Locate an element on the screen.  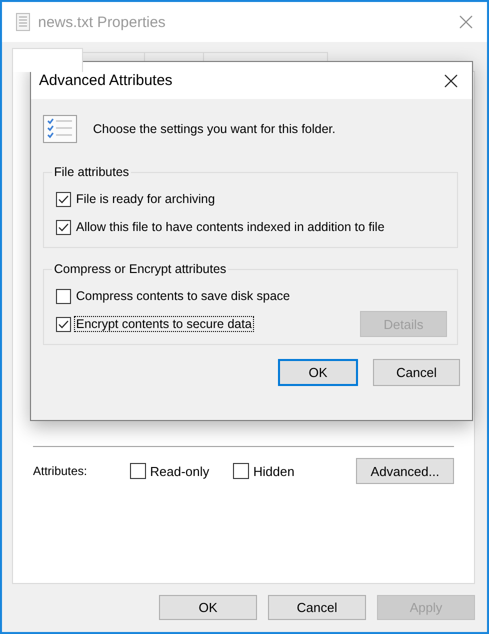
checkbox-label: File is ready for archiving is located at coordinates (145, 199).